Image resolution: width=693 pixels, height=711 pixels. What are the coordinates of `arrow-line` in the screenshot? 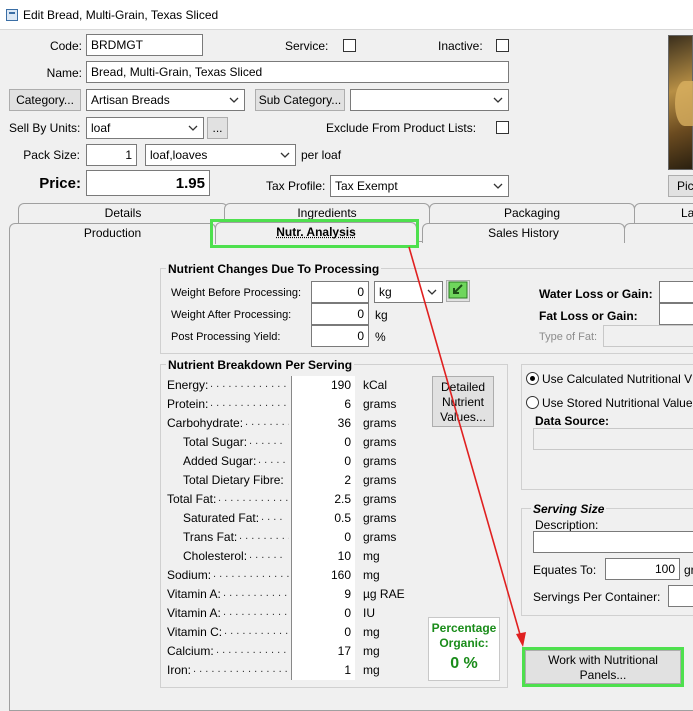 It's located at (465, 442).